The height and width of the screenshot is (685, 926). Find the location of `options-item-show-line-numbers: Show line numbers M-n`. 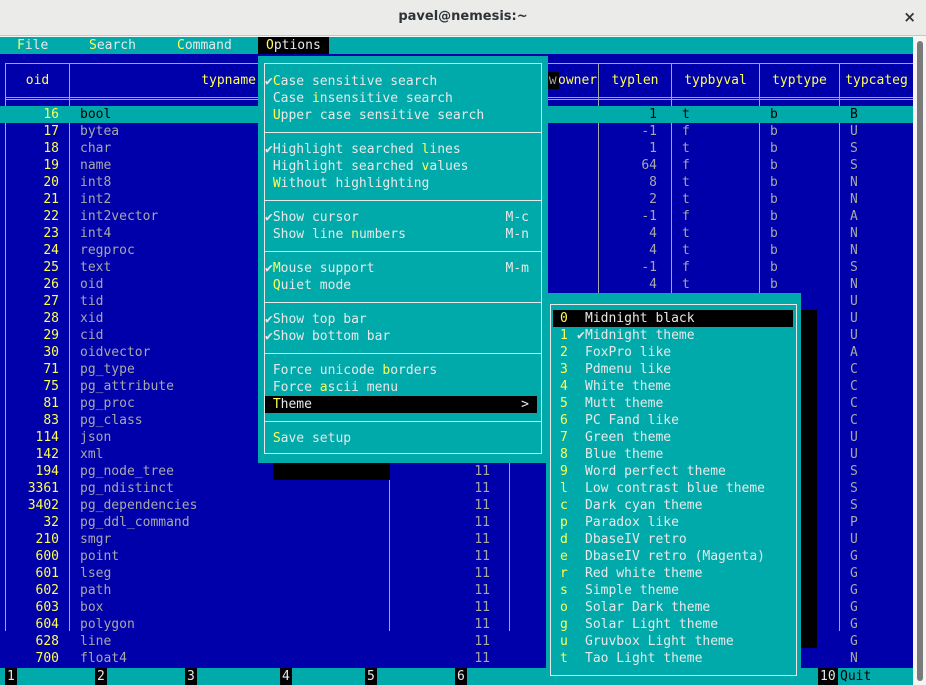

options-item-show-line-numbers: Show line numbers M-n is located at coordinates (401, 234).